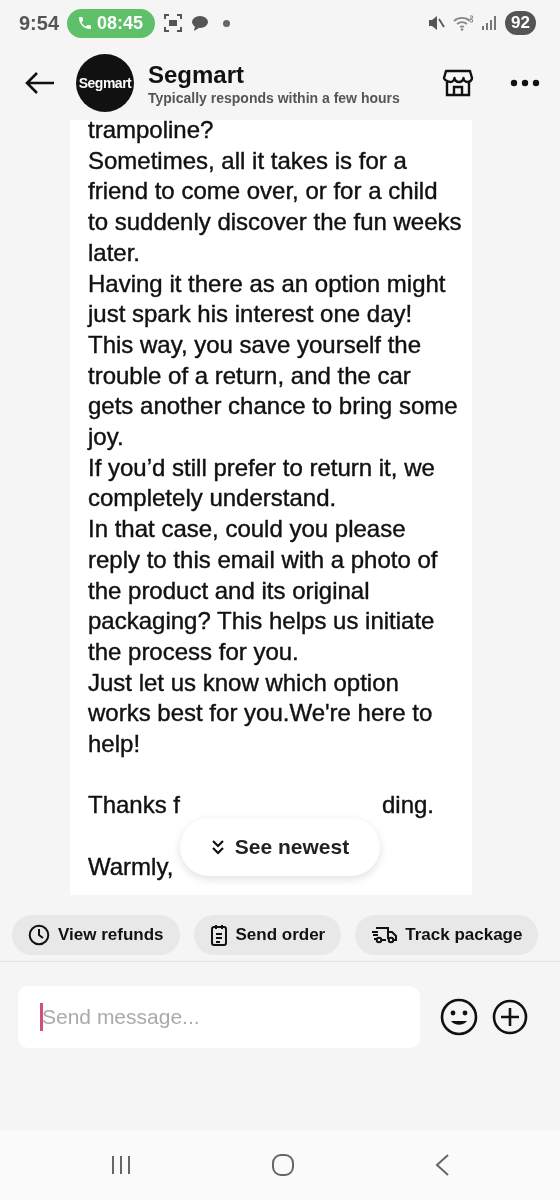 The image size is (560, 1200). I want to click on back-arrow-icon, so click(40, 83).